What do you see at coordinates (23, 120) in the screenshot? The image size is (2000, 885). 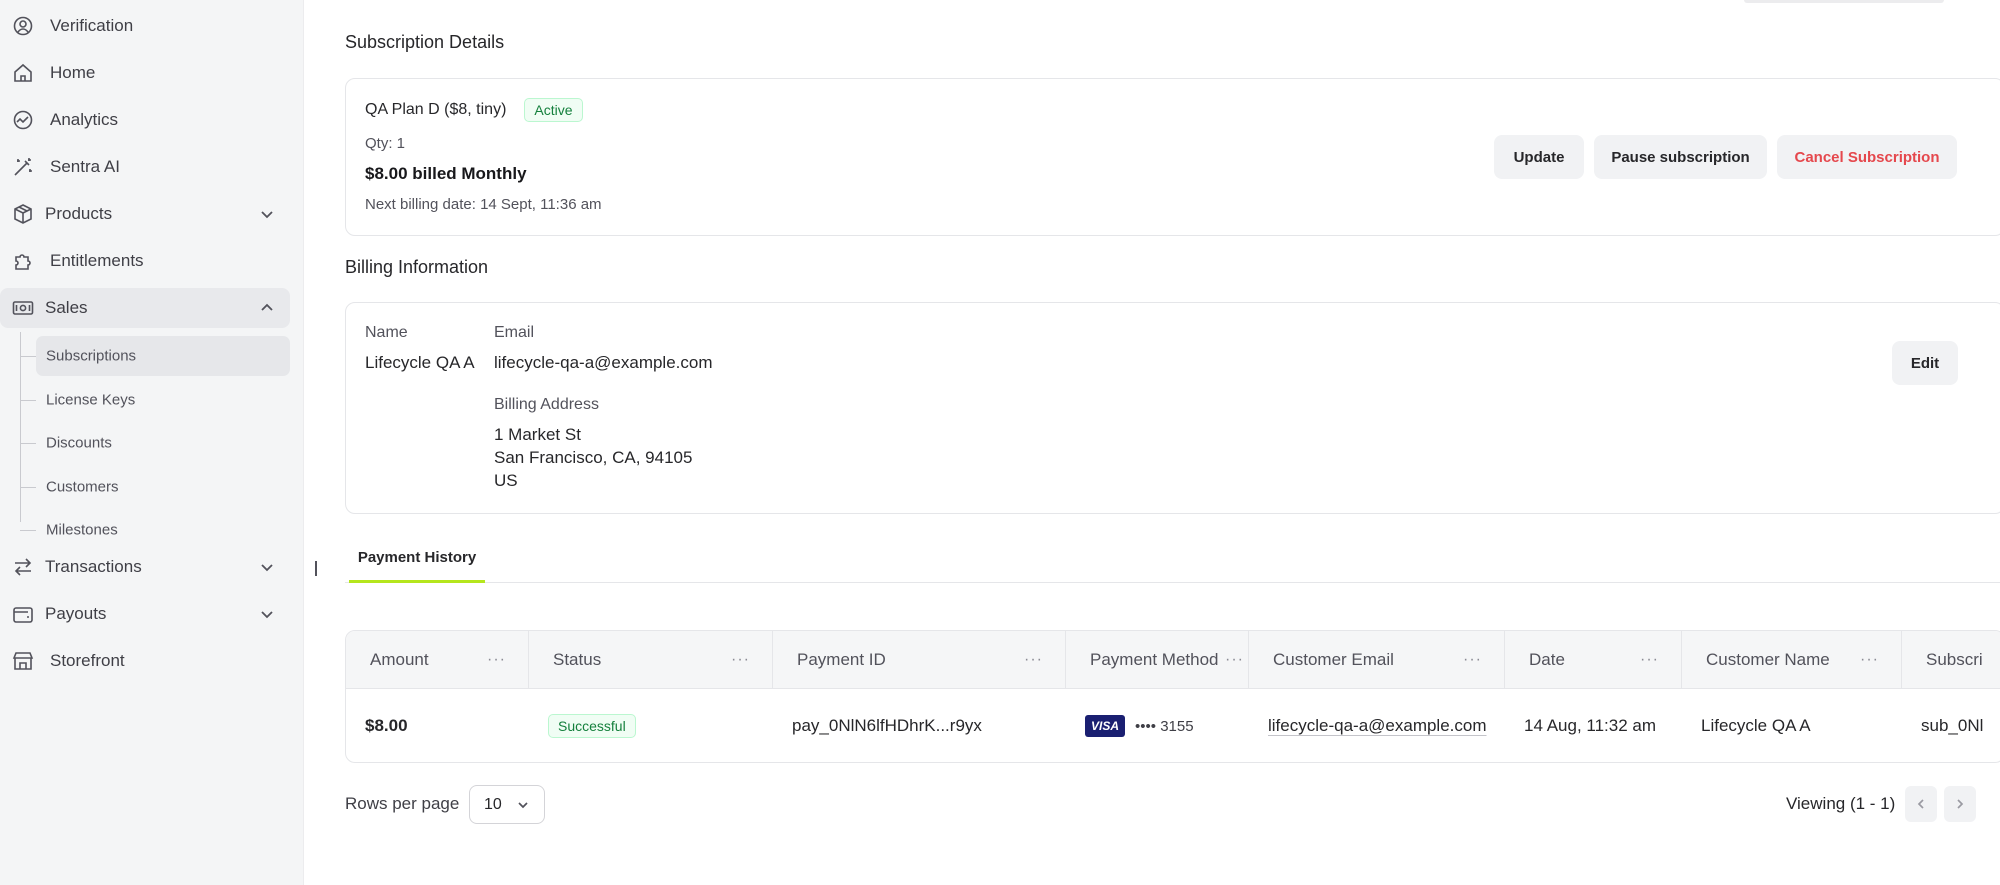 I see `analytics-icon` at bounding box center [23, 120].